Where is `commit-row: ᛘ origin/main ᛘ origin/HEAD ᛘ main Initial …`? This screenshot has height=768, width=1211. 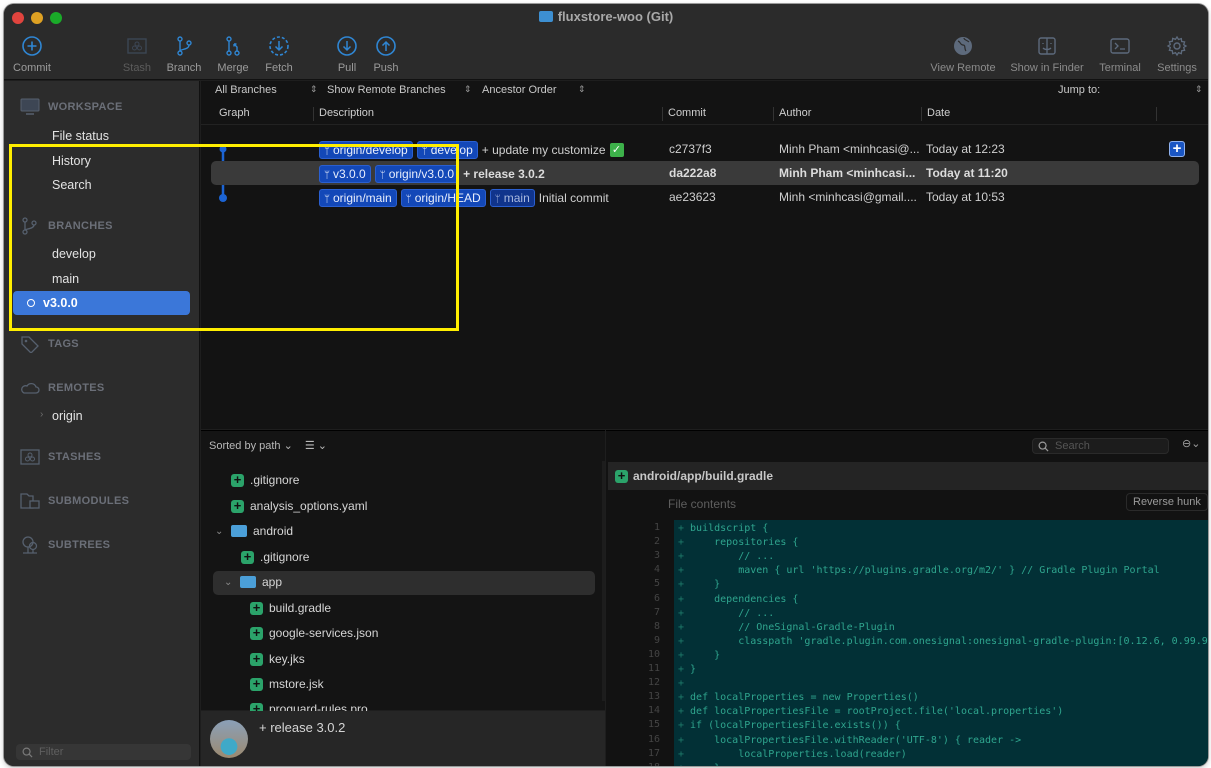
commit-row: ᛘ origin/main ᛘ origin/HEAD ᛘ main Initial … is located at coordinates (705, 197).